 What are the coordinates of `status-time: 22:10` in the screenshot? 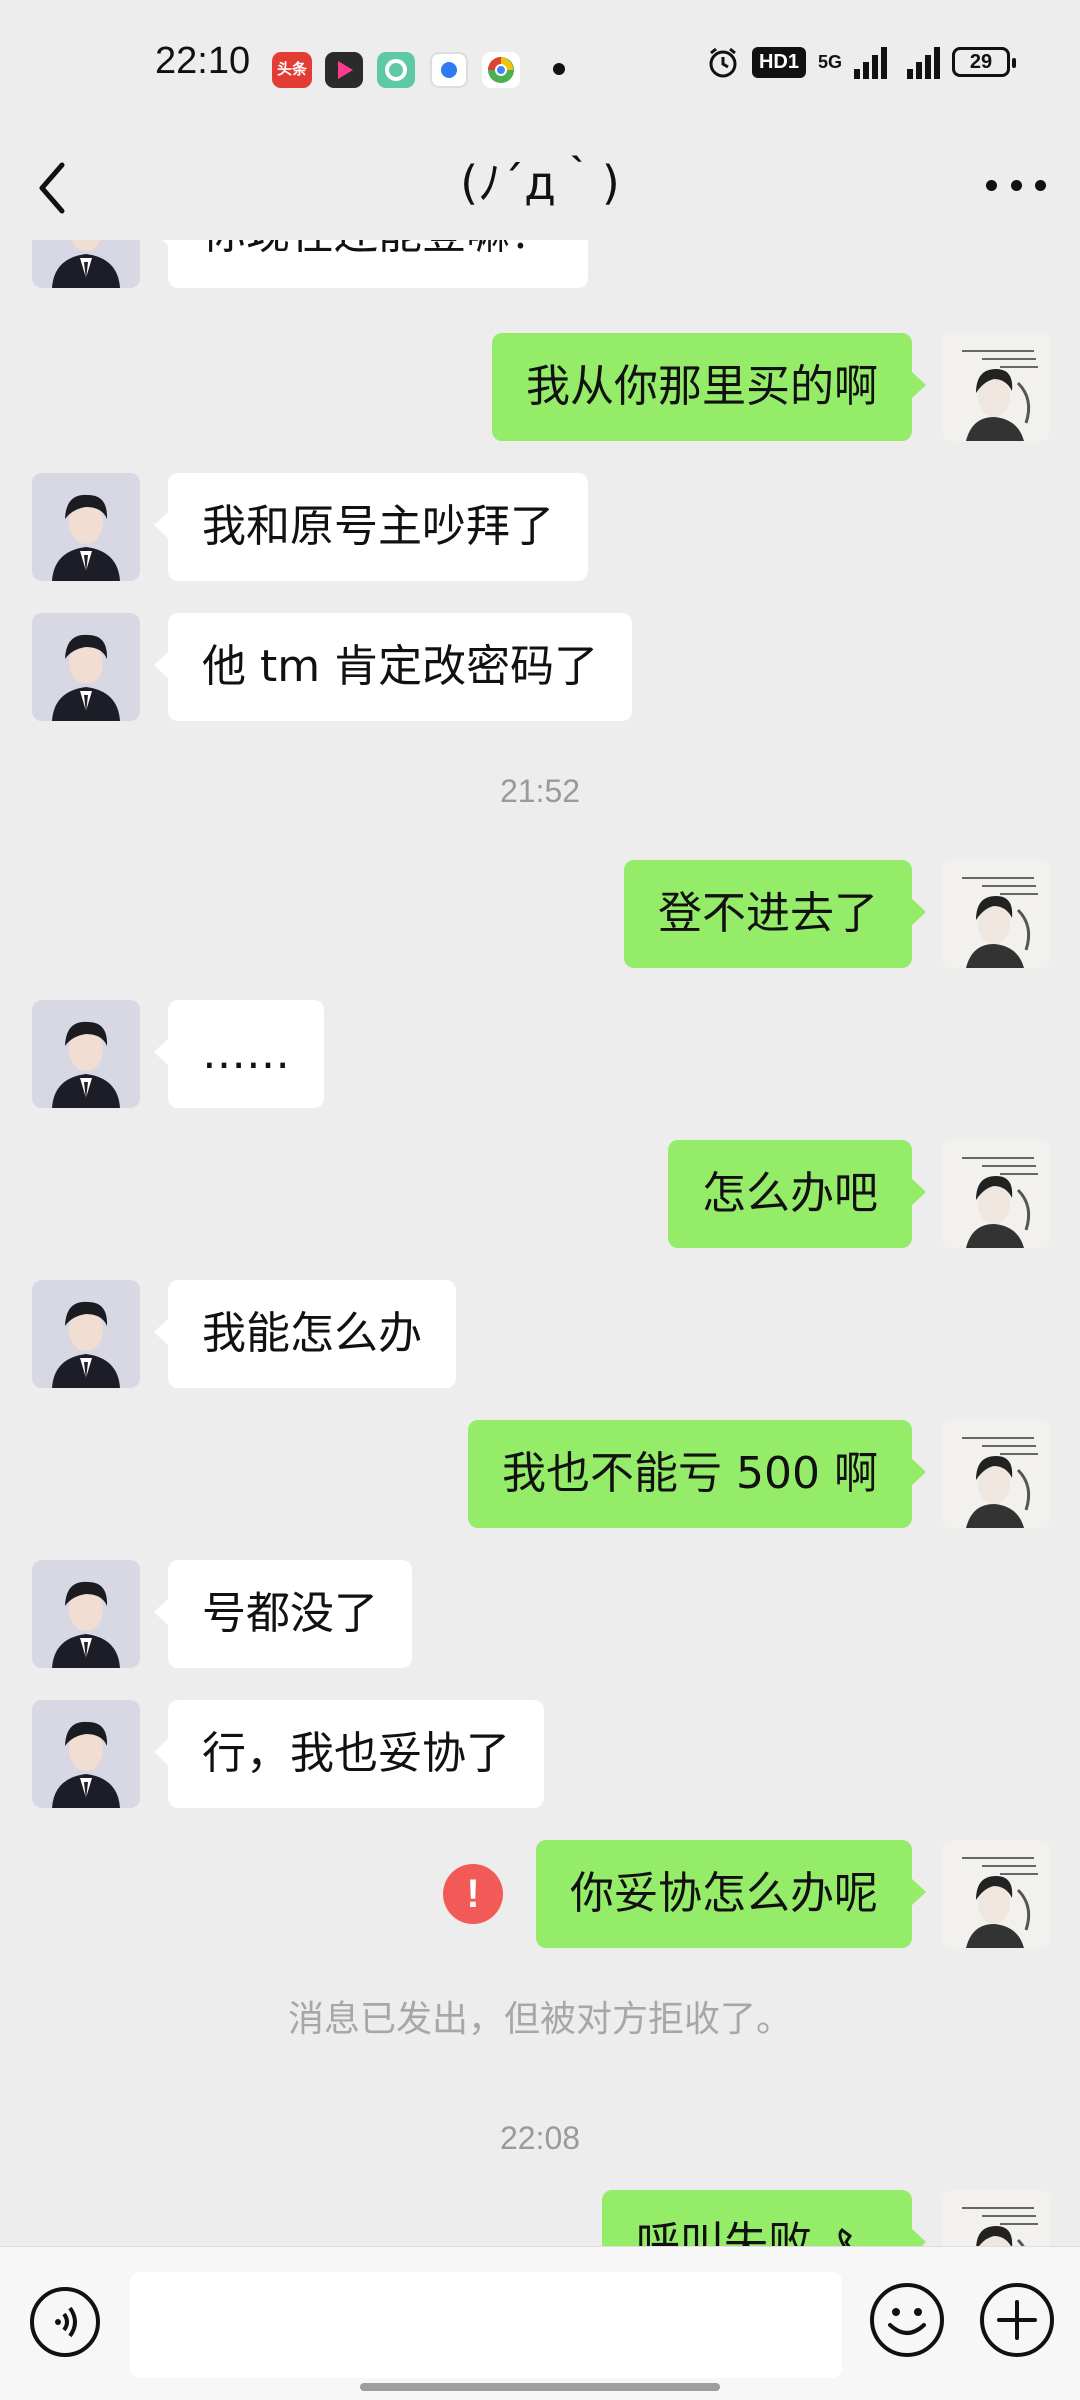 It's located at (203, 61).